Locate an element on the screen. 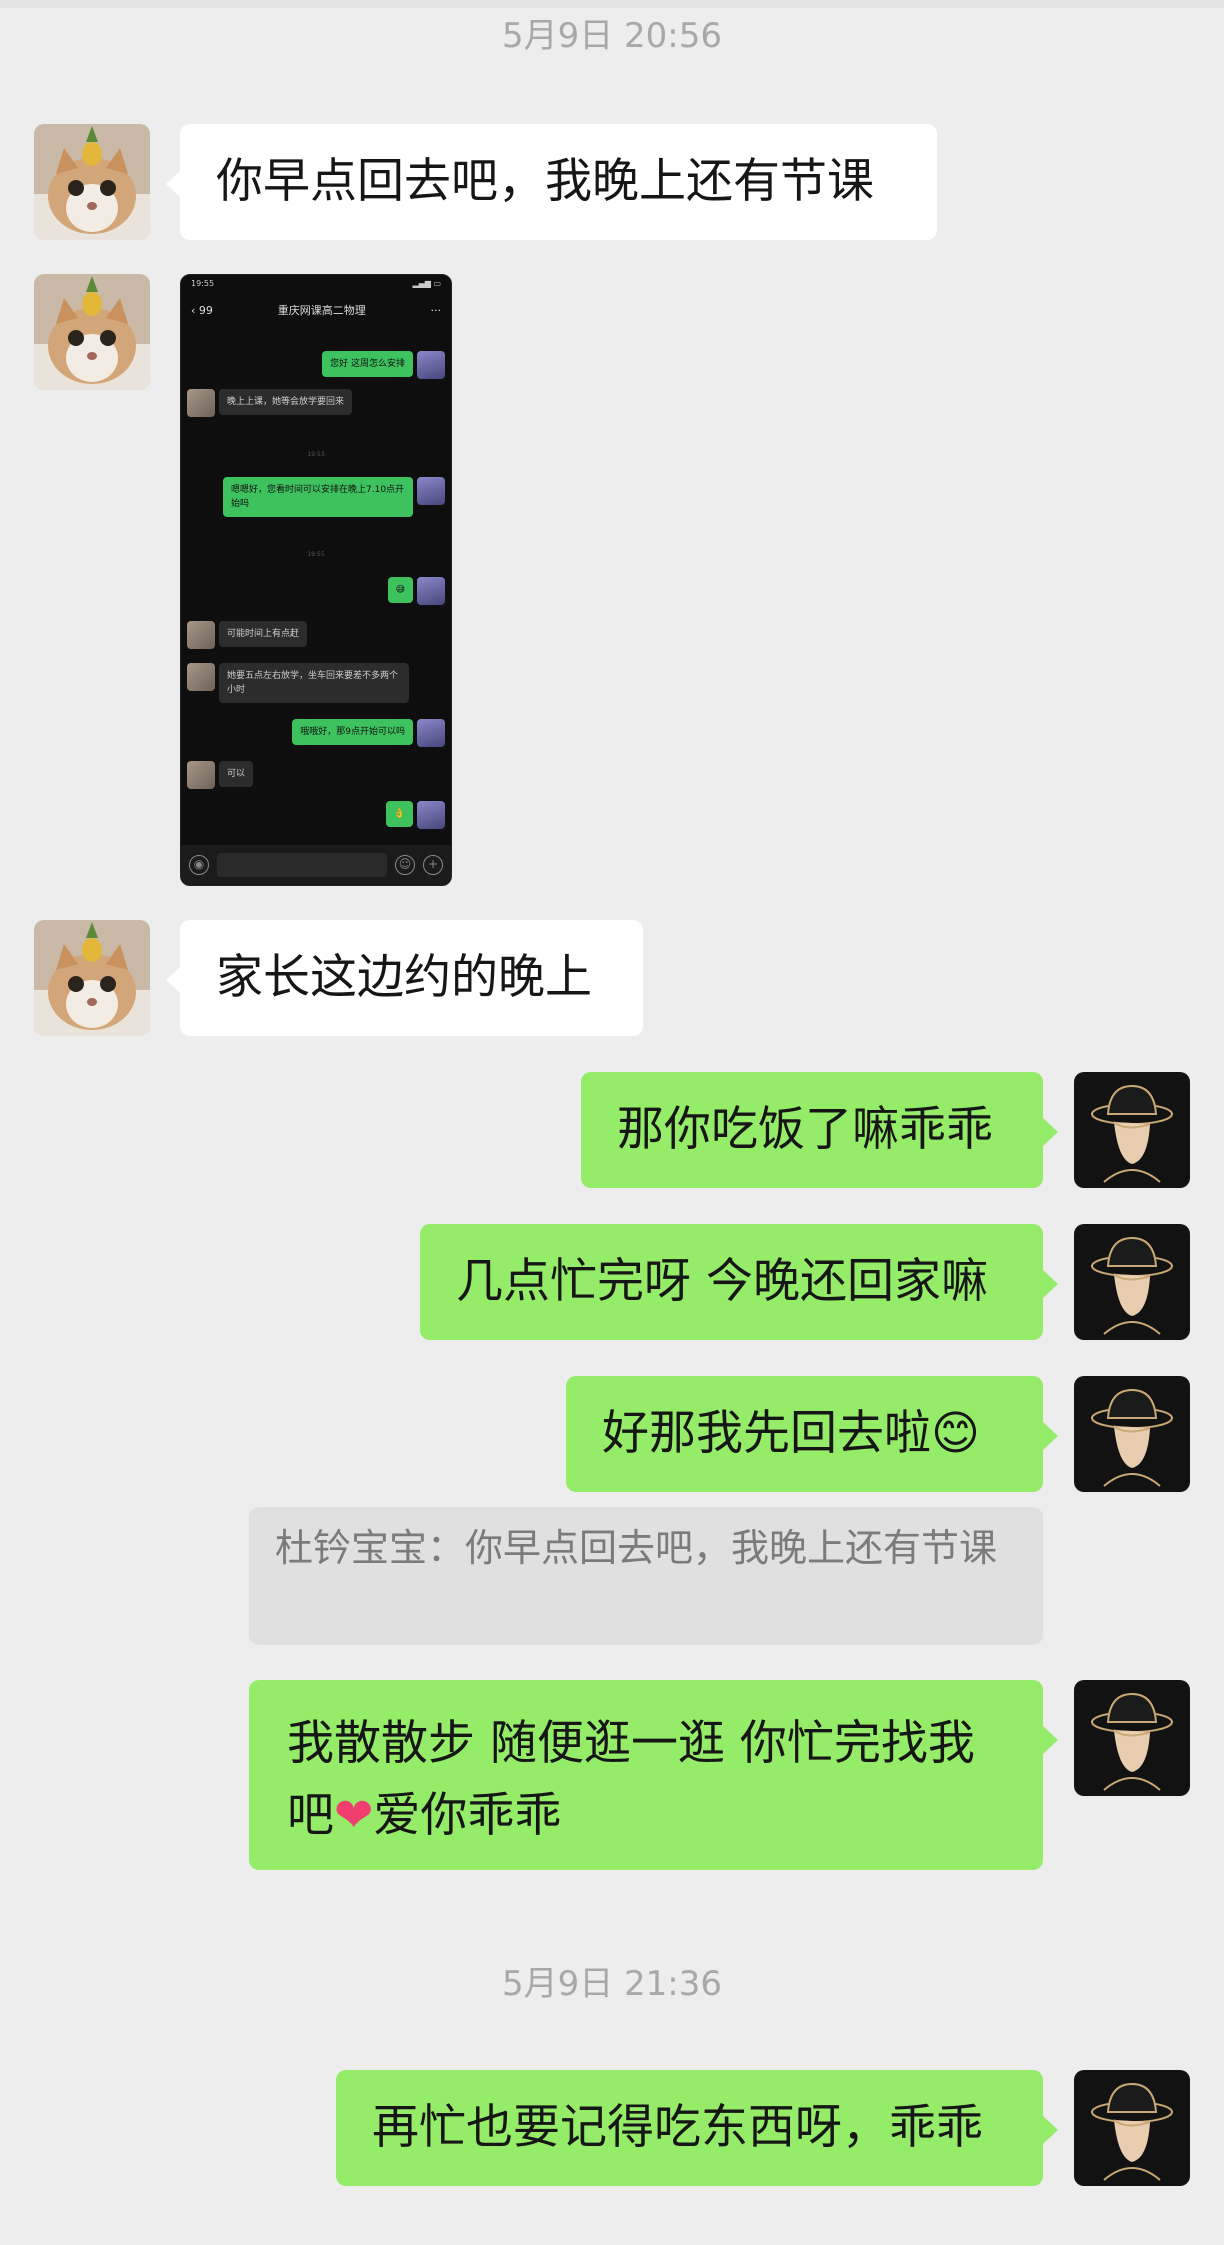  screenshot-row: 嗯嗯好，您看时间可以安排在晚上7.10点开始吗 is located at coordinates (334, 497).